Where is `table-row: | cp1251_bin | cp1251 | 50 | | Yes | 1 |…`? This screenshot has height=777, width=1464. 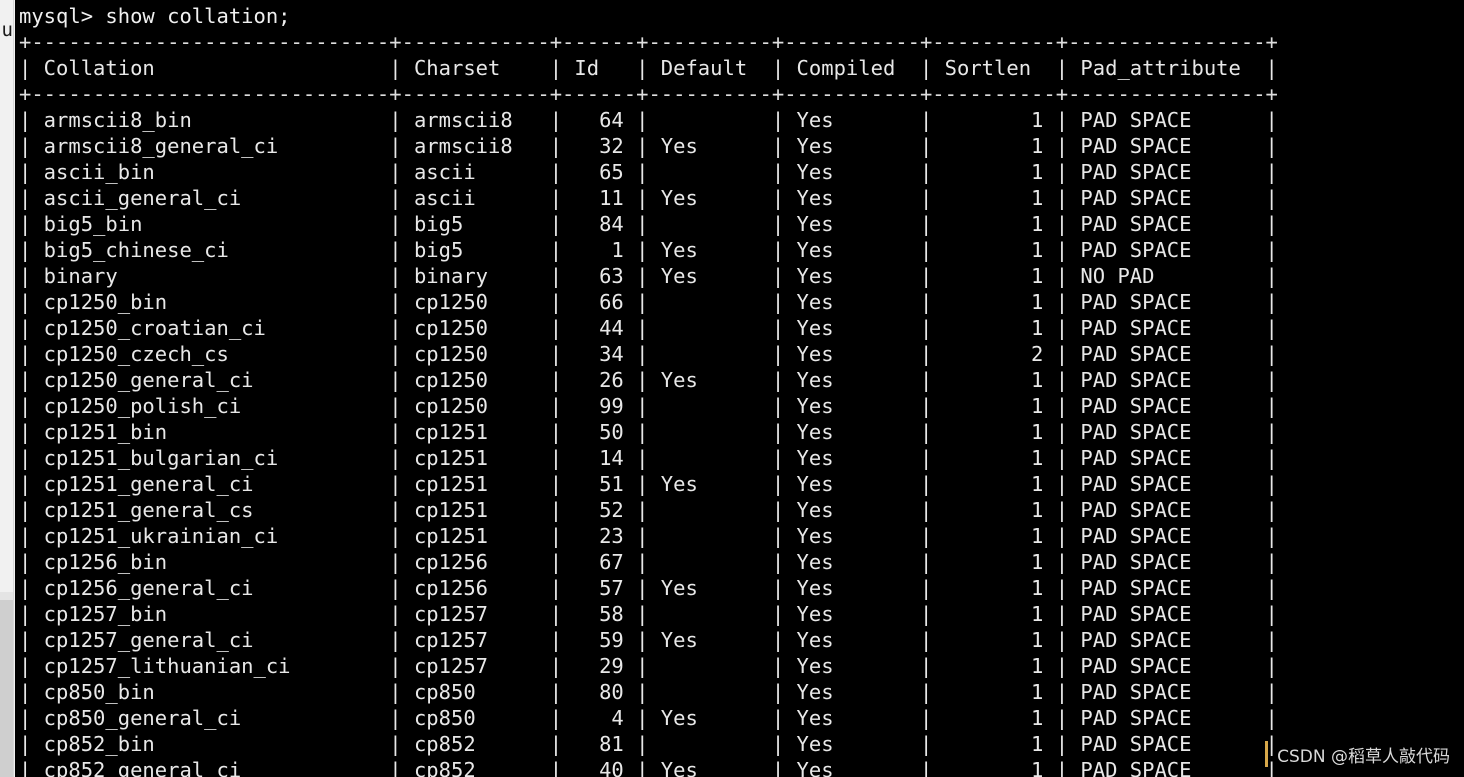
table-row: | cp1251_bin | cp1251 | 50 | | Yes | 1 |… is located at coordinates (648, 432).